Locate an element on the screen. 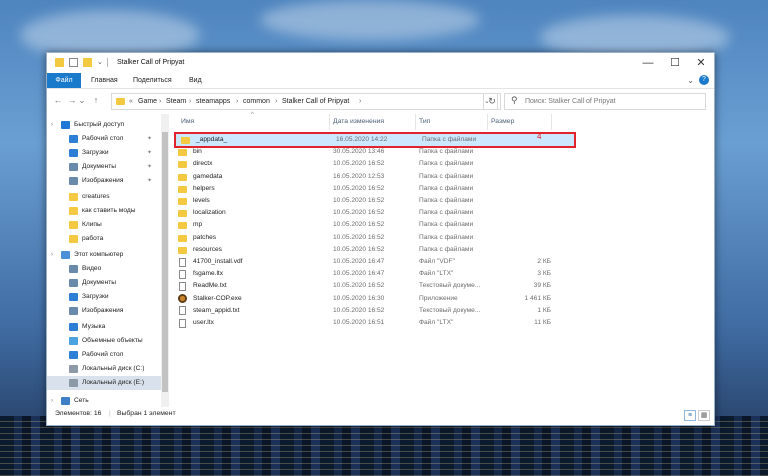  file-row: gamedata 16.05.2020 12:53 Папка с файлами is located at coordinates (375, 177).